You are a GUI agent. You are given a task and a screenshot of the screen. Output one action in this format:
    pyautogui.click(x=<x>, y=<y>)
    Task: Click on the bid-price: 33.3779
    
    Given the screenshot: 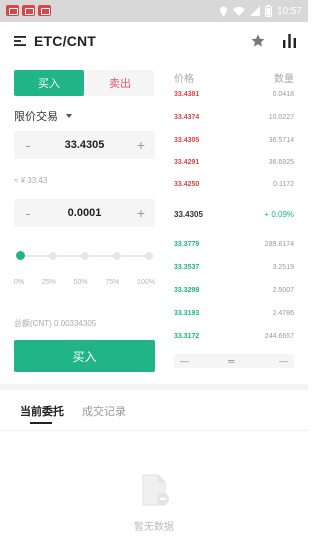 What is the action you would take?
    pyautogui.click(x=187, y=244)
    